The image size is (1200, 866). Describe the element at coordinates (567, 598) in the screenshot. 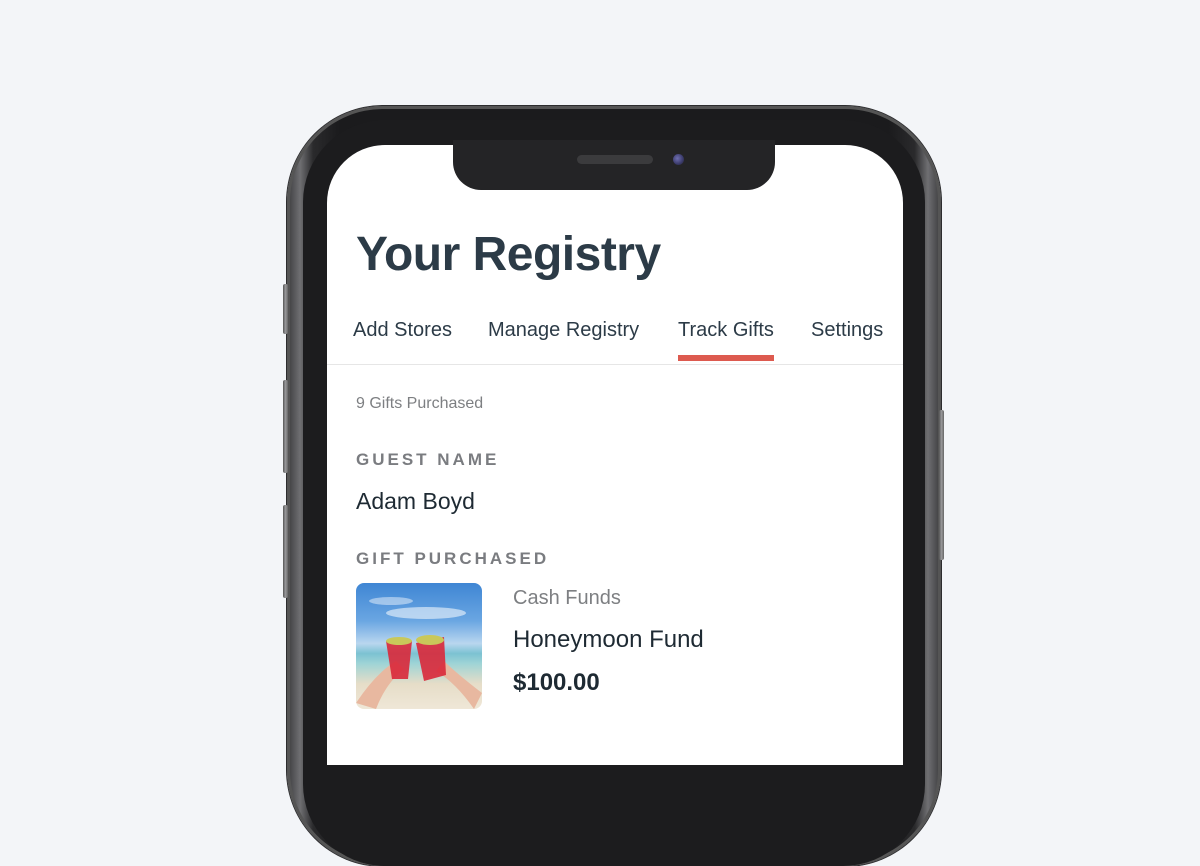

I see `gift-category: Cash Funds` at that location.